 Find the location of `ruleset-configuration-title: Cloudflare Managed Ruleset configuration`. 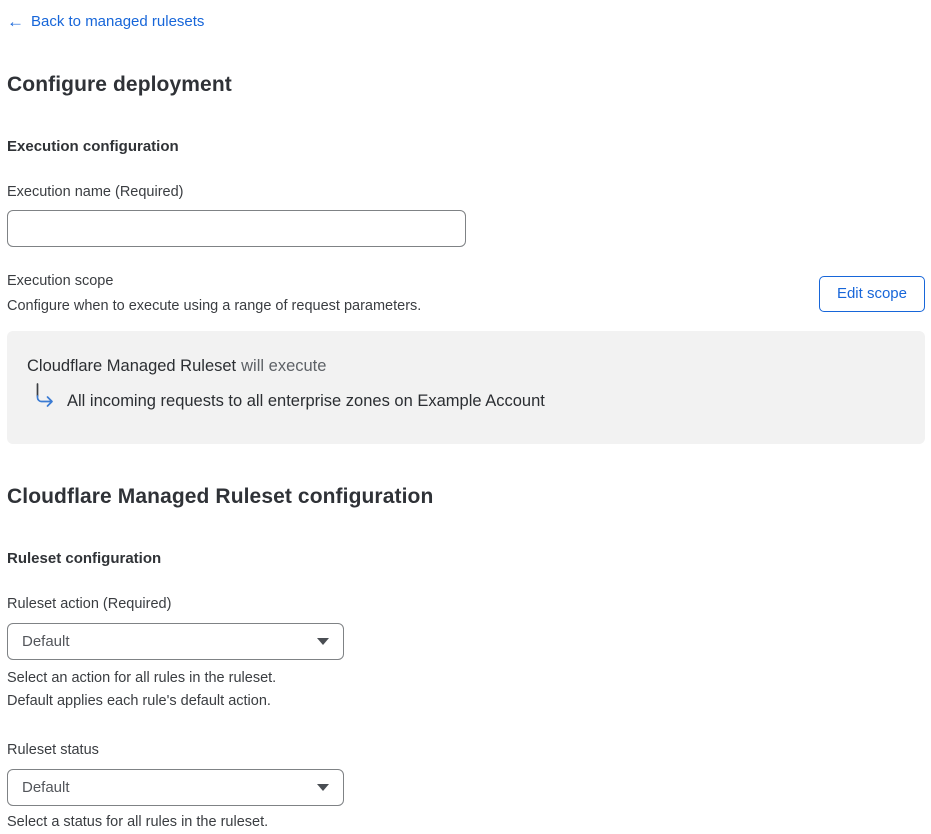

ruleset-configuration-title: Cloudflare Managed Ruleset configuration is located at coordinates (220, 496).